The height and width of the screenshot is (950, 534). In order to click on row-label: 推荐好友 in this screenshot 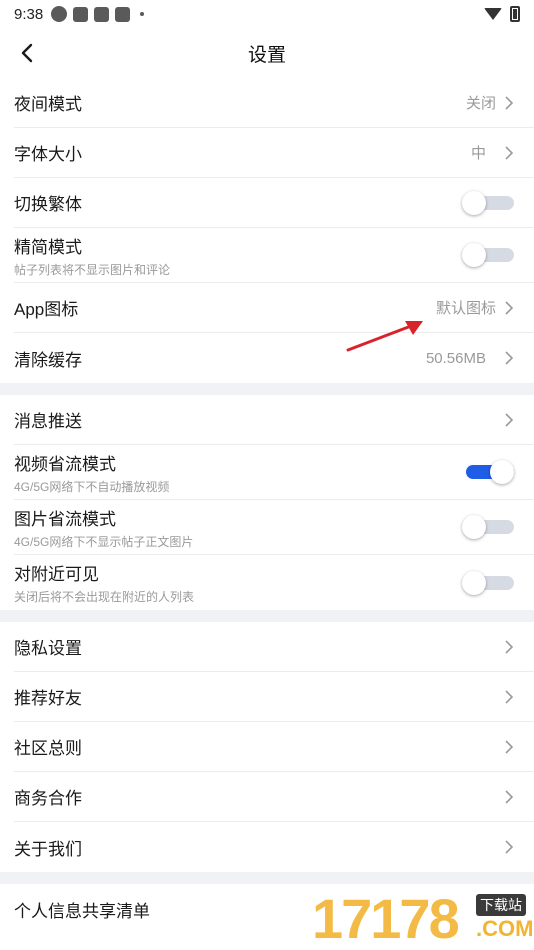, I will do `click(48, 698)`.